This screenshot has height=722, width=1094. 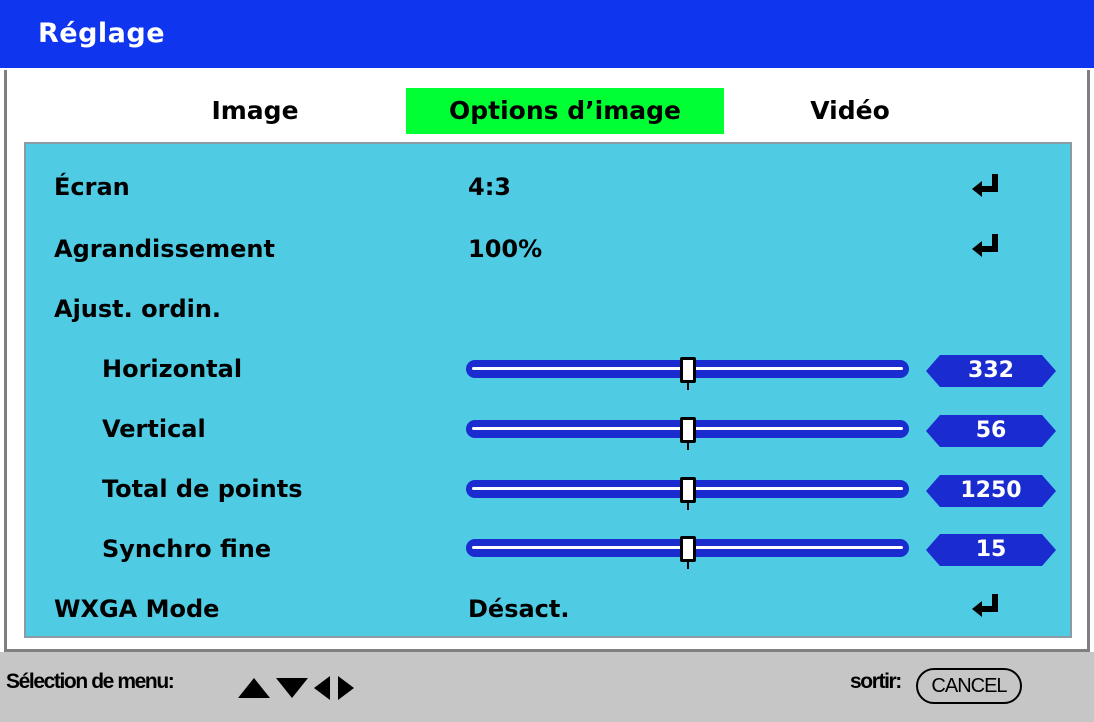 I want to click on total-points-slider, so click(x=687, y=493).